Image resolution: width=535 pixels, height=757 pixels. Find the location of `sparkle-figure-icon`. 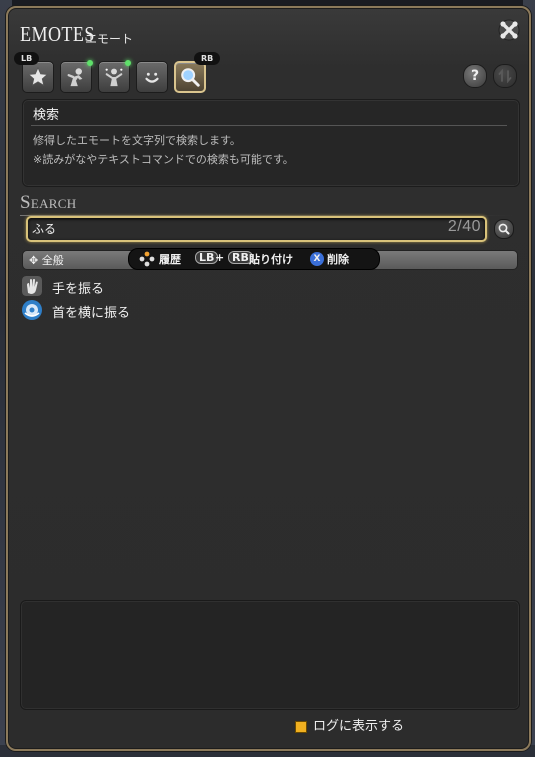

sparkle-figure-icon is located at coordinates (114, 77).